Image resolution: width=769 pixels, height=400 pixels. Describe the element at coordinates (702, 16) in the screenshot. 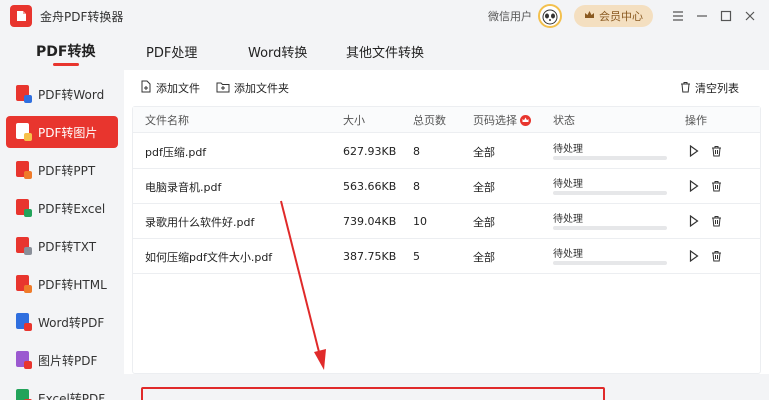

I see `minimize-icon` at that location.